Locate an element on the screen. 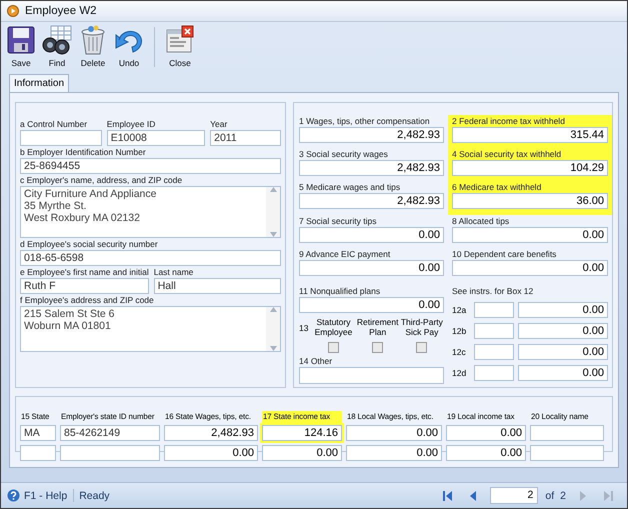  field-label: f Employee's address and ZIP code is located at coordinates (87, 300).